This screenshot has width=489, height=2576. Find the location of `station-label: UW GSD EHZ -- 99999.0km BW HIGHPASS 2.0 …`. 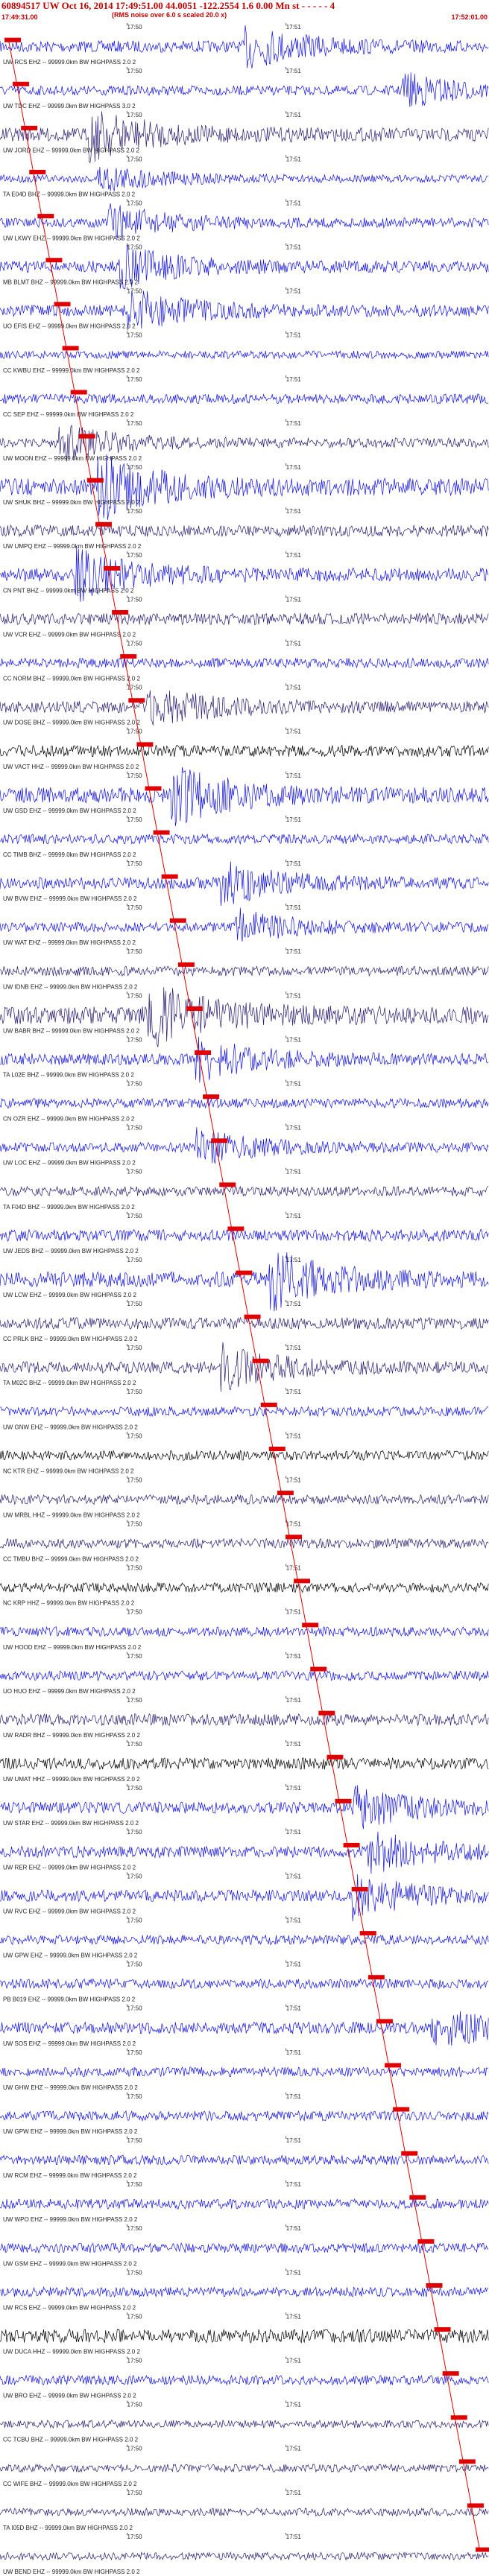

station-label: UW GSD EHZ -- 99999.0km BW HIGHPASS 2.0 … is located at coordinates (69, 811).